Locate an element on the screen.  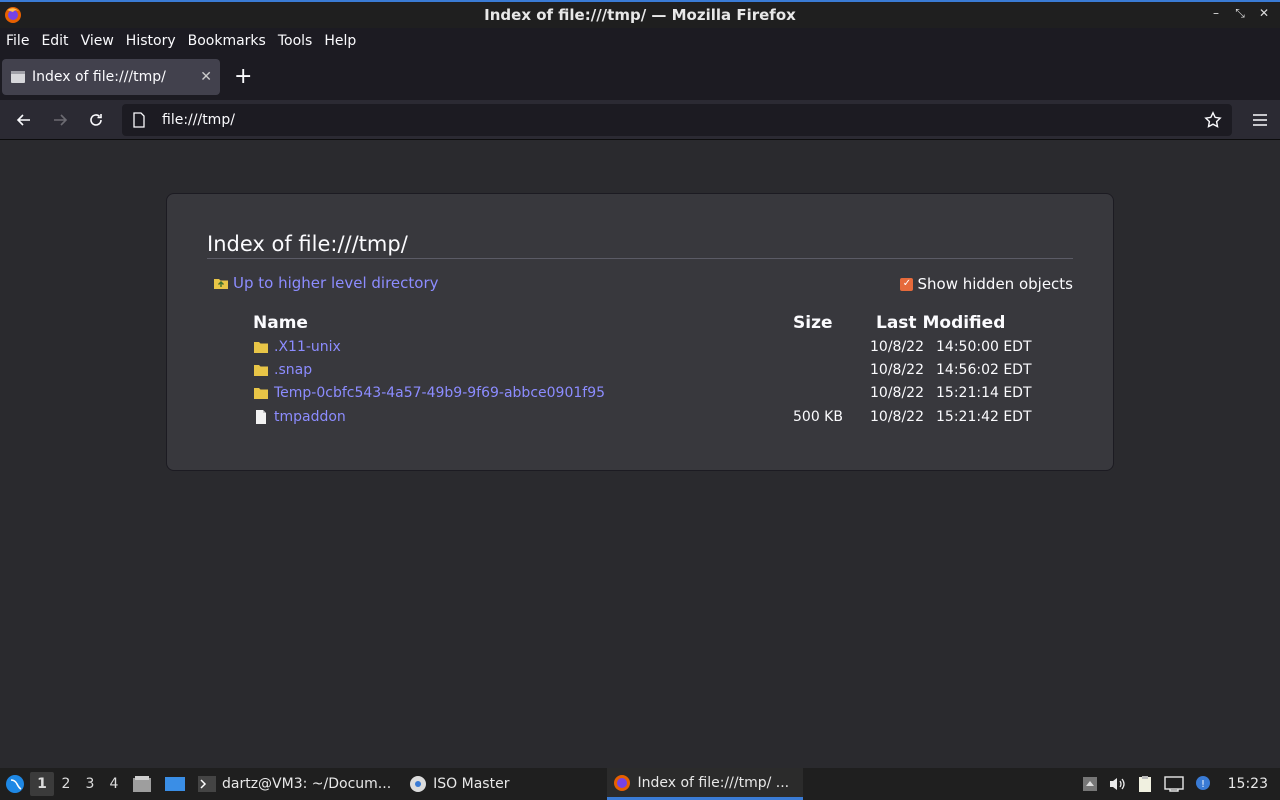
new-tab-button: + is located at coordinates (243, 77).